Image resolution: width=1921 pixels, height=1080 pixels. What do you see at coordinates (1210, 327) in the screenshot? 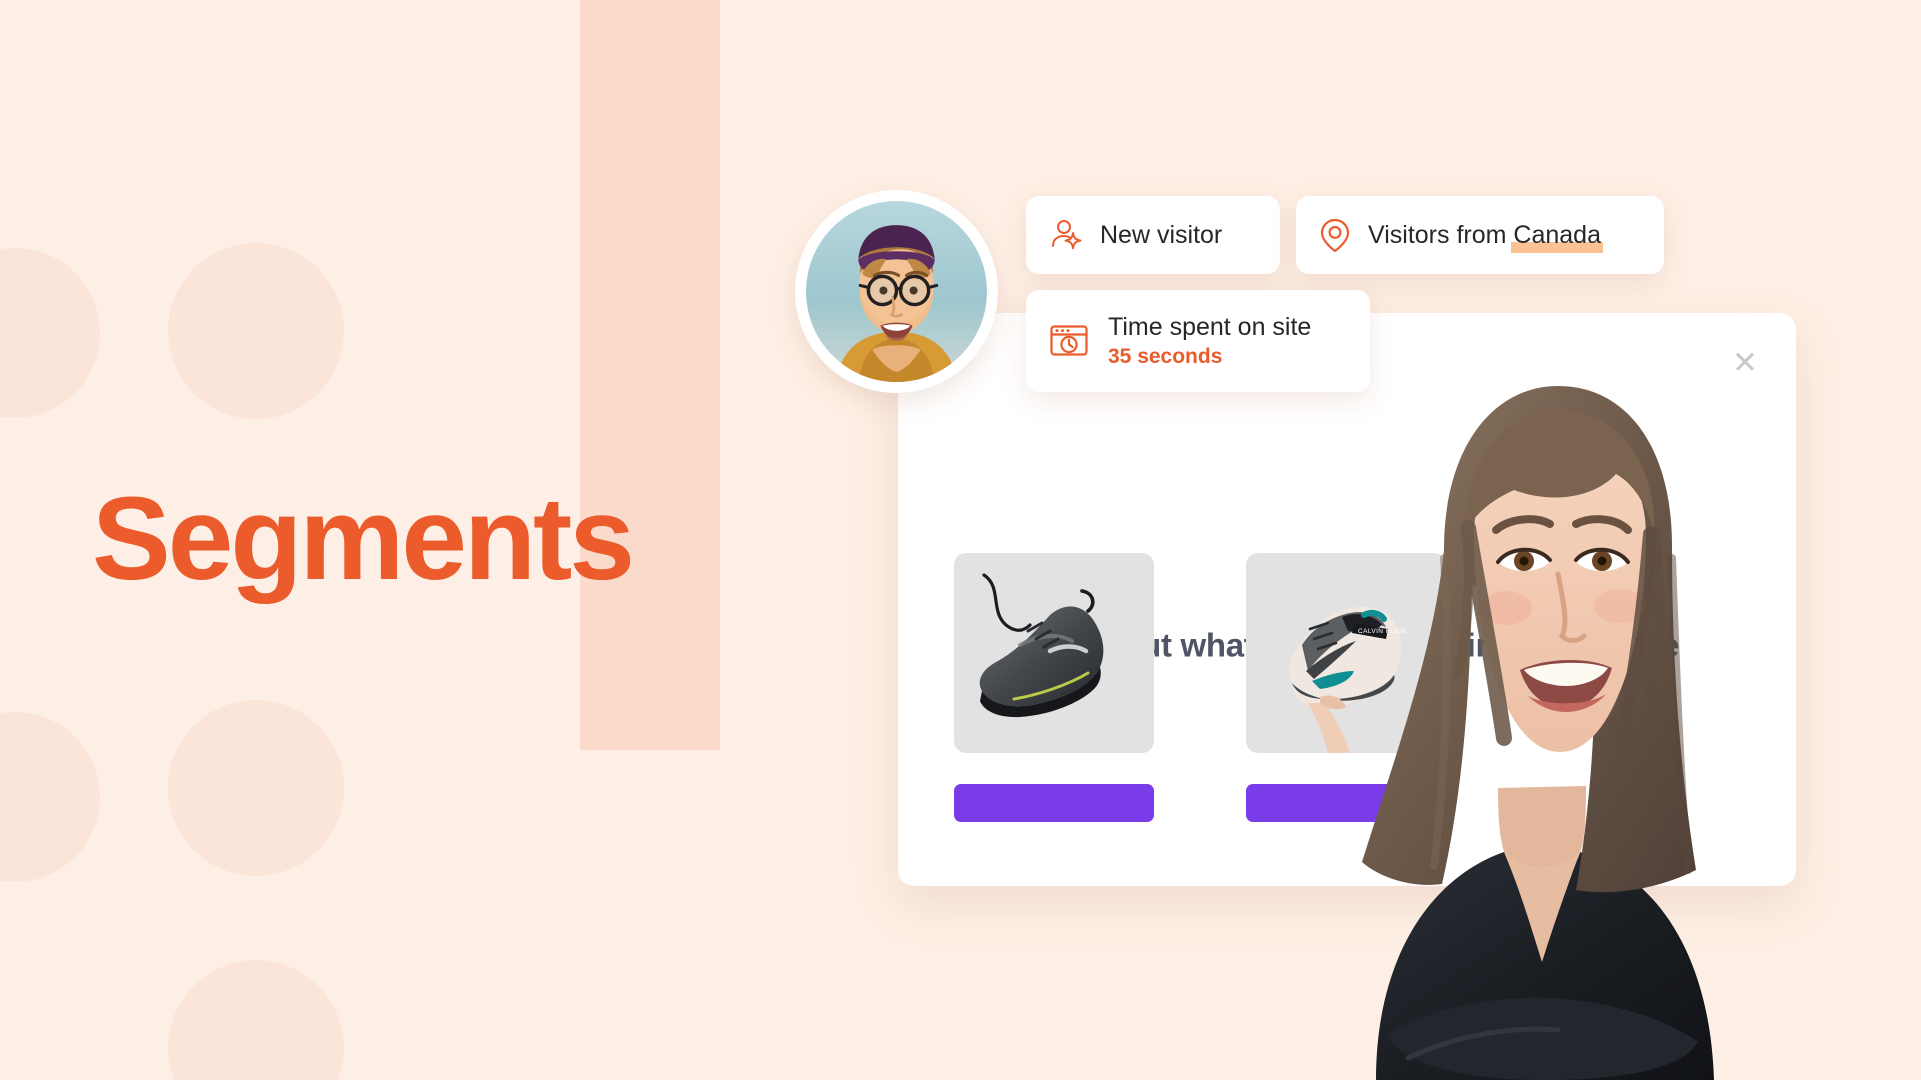
I see `segment-pill-label: Time spent on site` at bounding box center [1210, 327].